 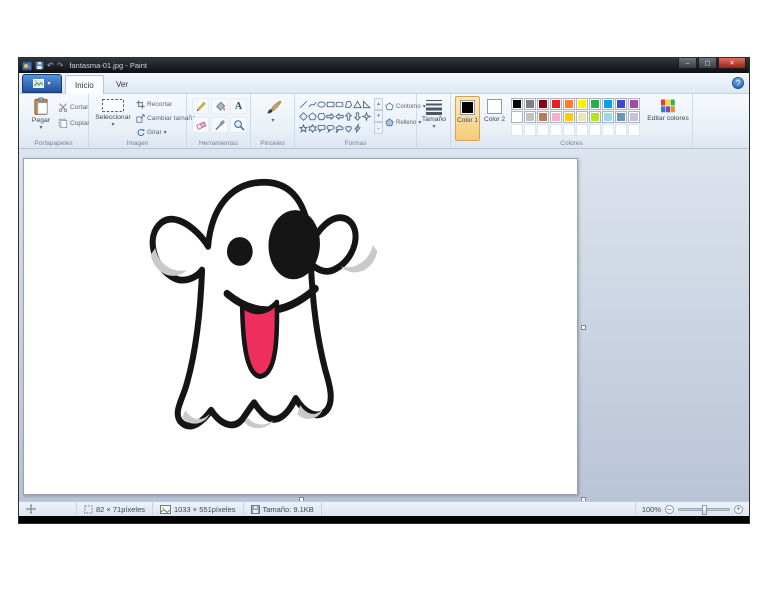 I want to click on zoom-out-button: –, so click(x=669, y=509).